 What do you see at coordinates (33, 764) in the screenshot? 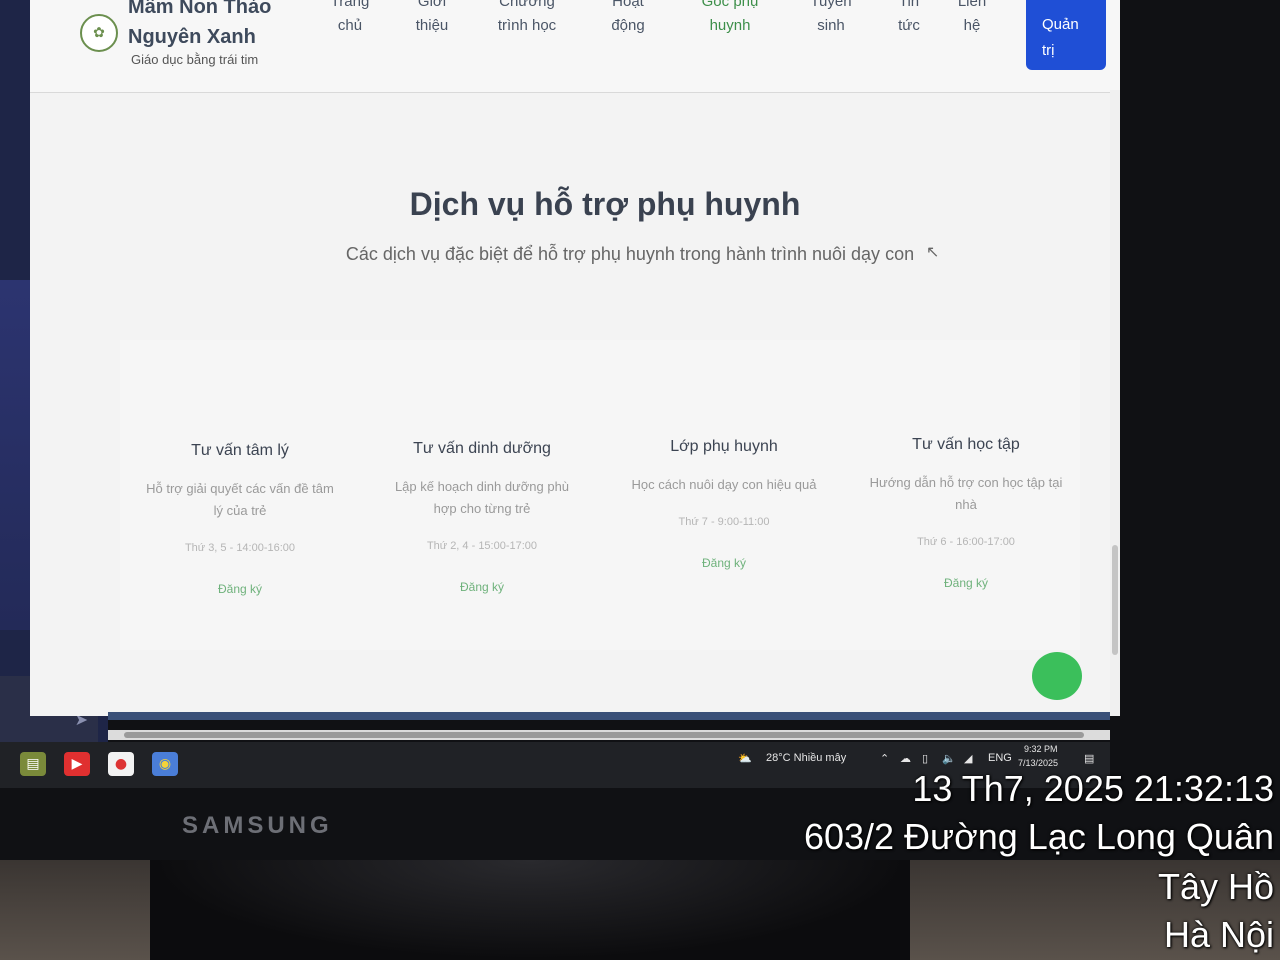
I see `file-manager-icon: ▤` at bounding box center [33, 764].